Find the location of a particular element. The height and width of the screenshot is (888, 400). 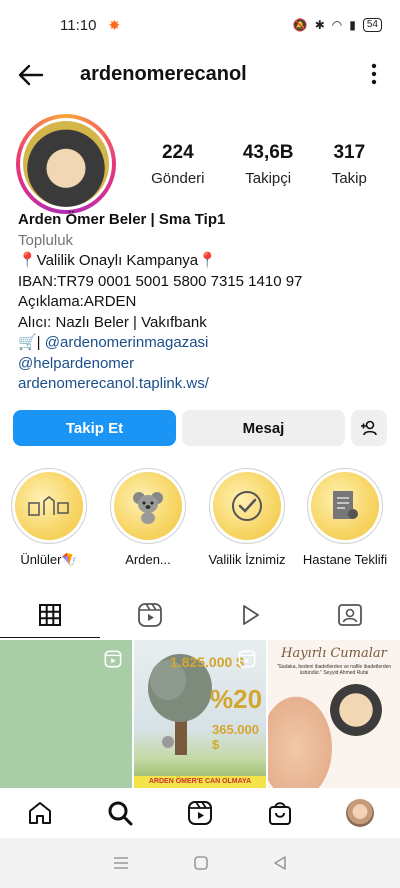

profile-username: ardenomerecanol is located at coordinates (163, 74).